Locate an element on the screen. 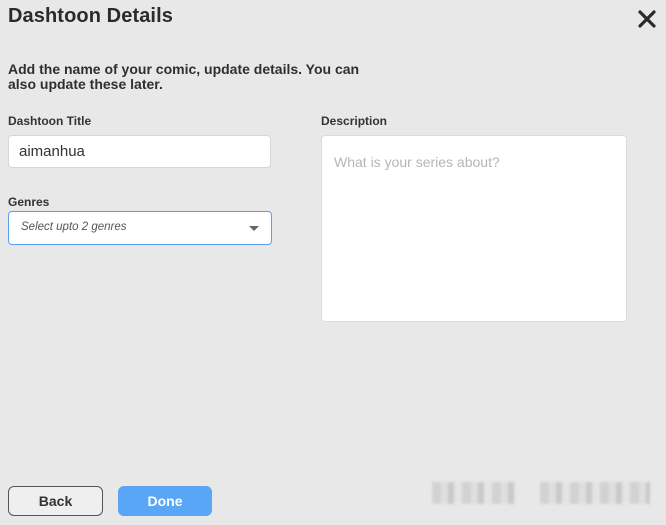  genres-label: Genres is located at coordinates (29, 202).